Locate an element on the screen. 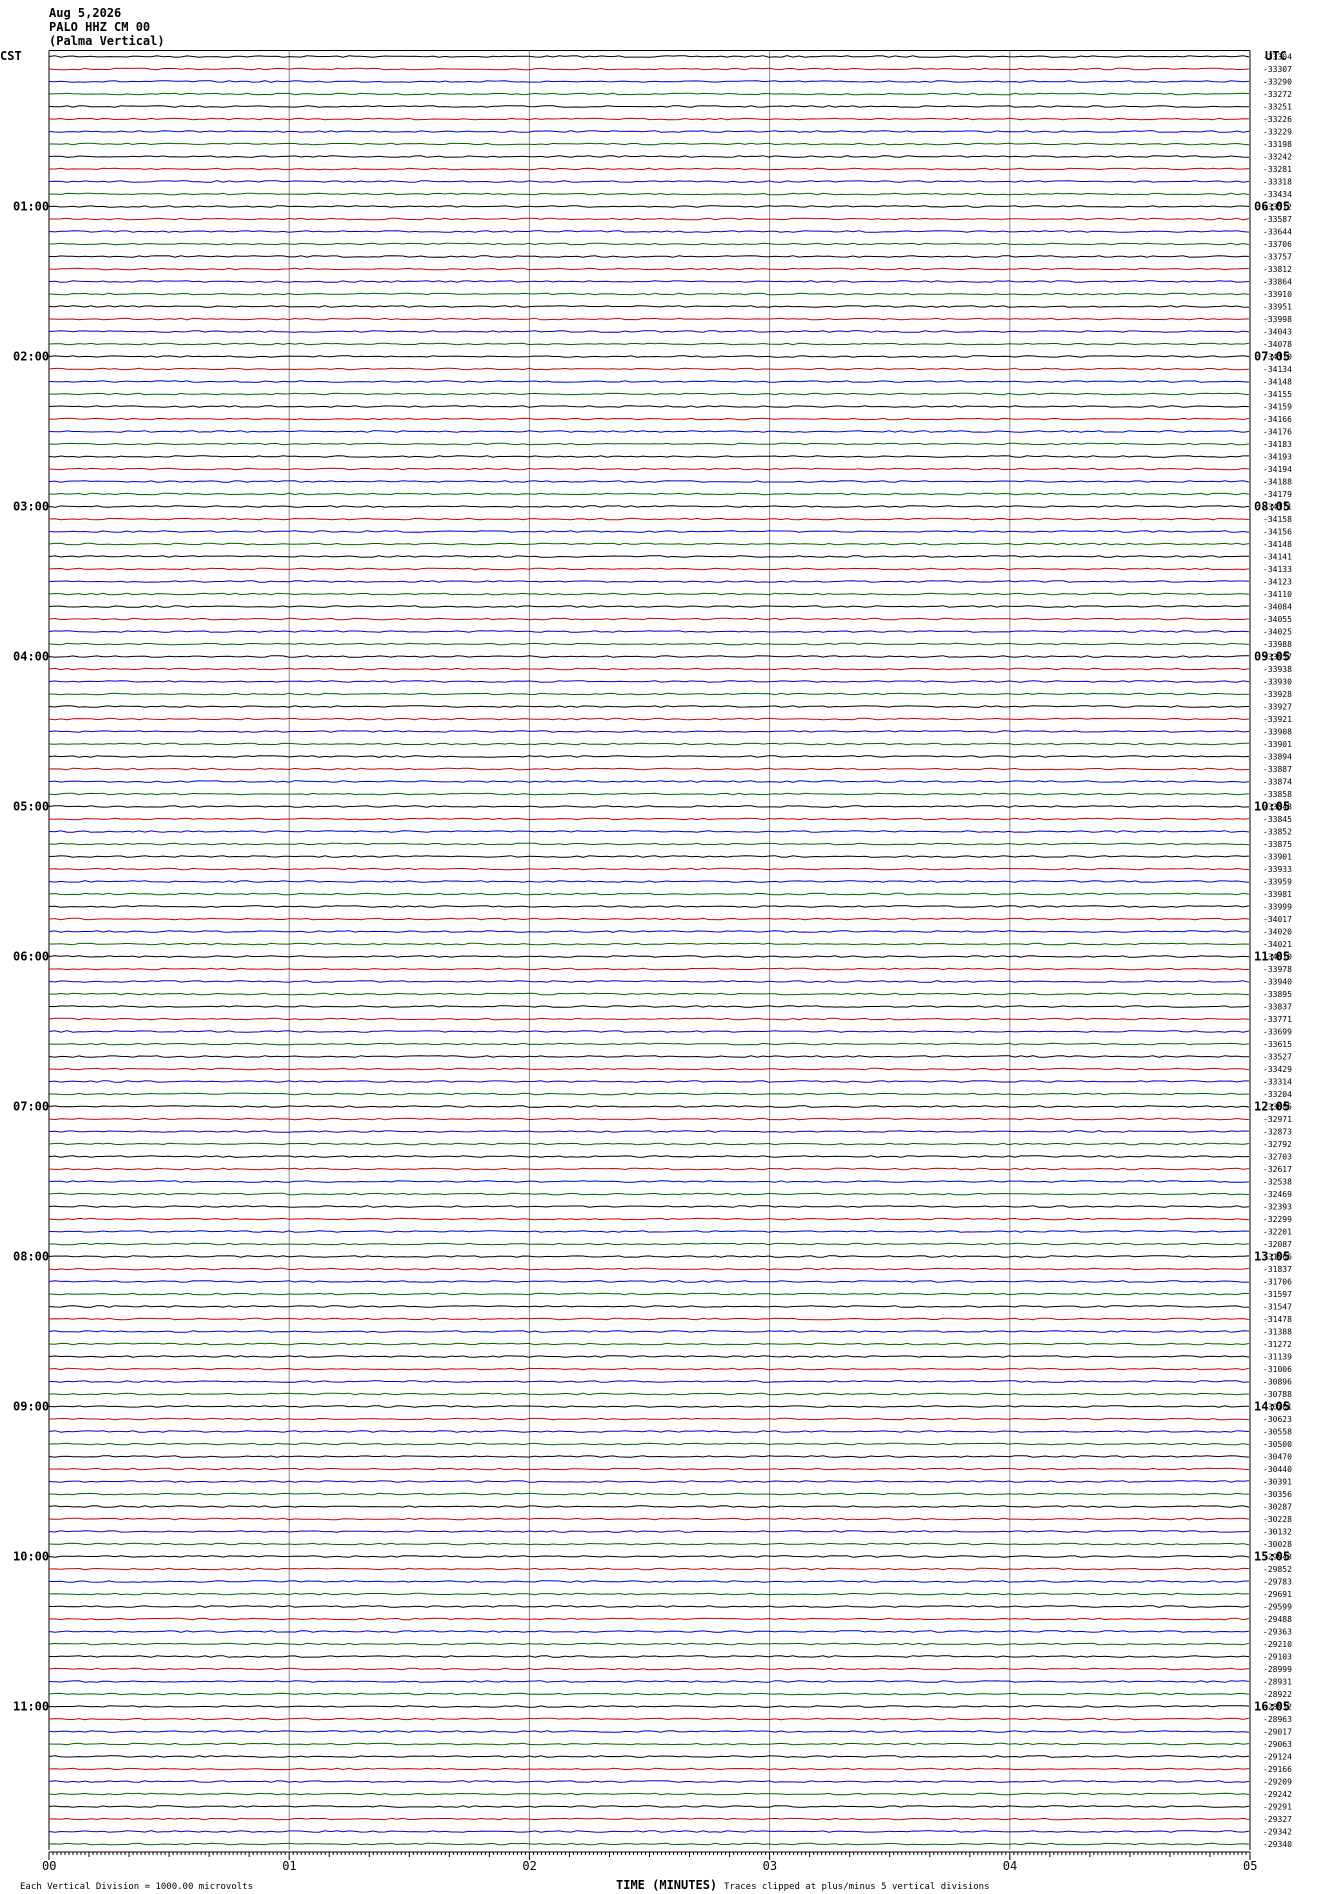 This screenshot has height=1894, width=1330. trace-offset-label: -33981 is located at coordinates (1277, 894).